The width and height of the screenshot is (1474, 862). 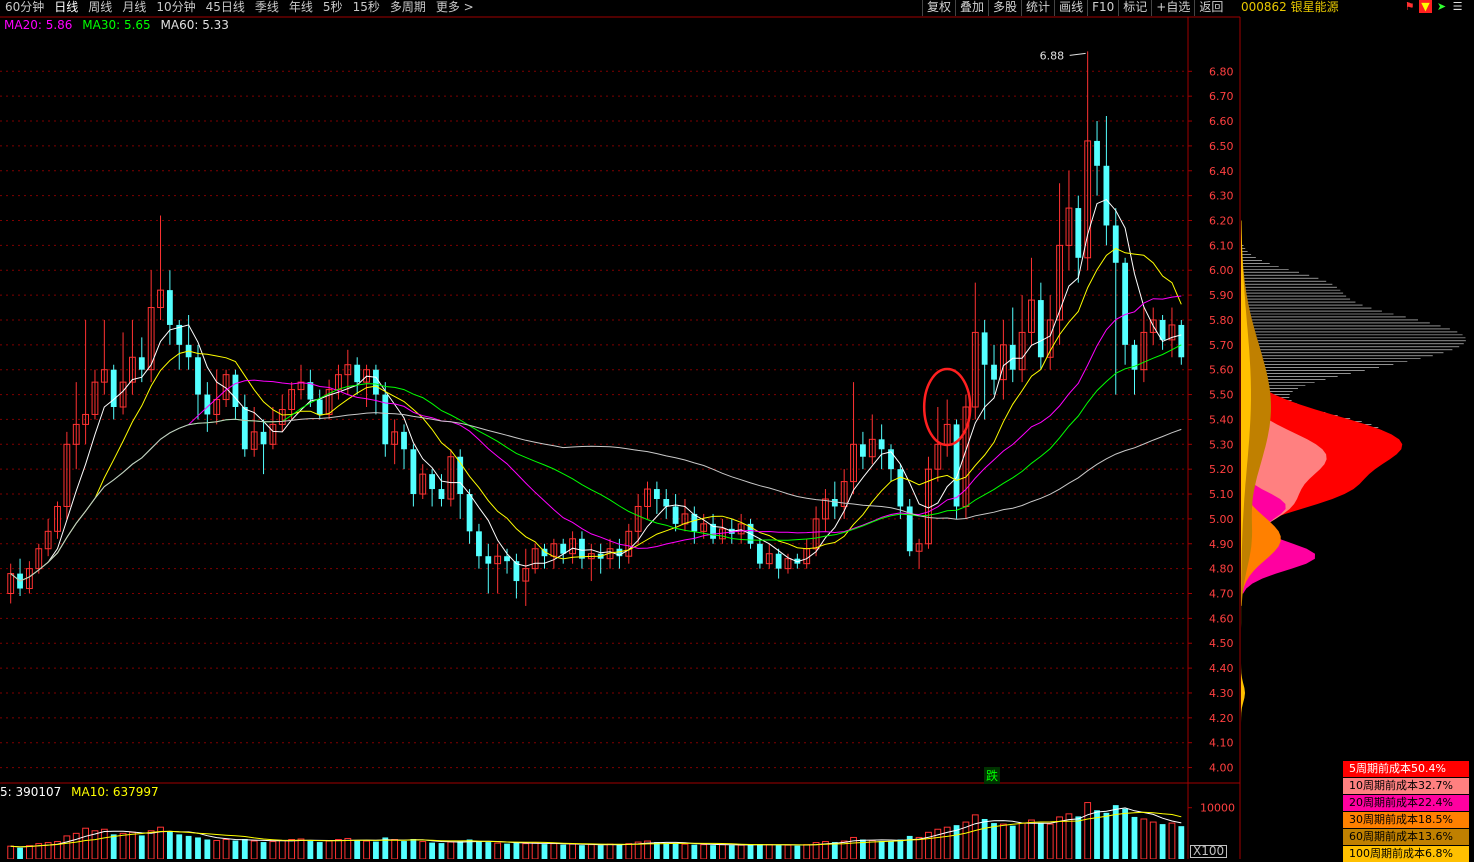 I want to click on price-tick-label: 4.20, so click(x=1221, y=718).